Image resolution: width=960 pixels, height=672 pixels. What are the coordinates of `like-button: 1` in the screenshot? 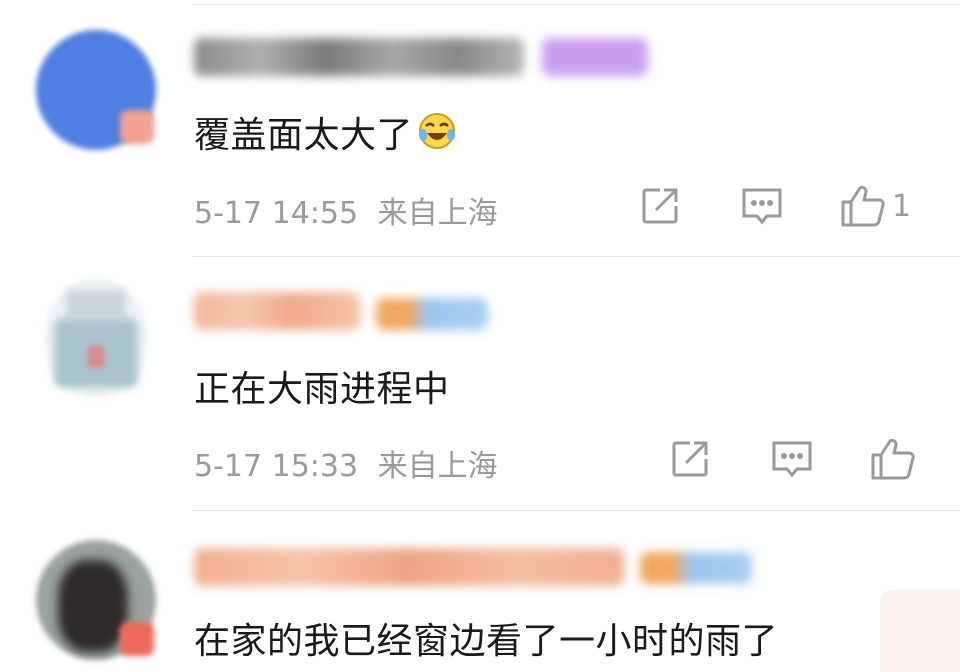 It's located at (875, 206).